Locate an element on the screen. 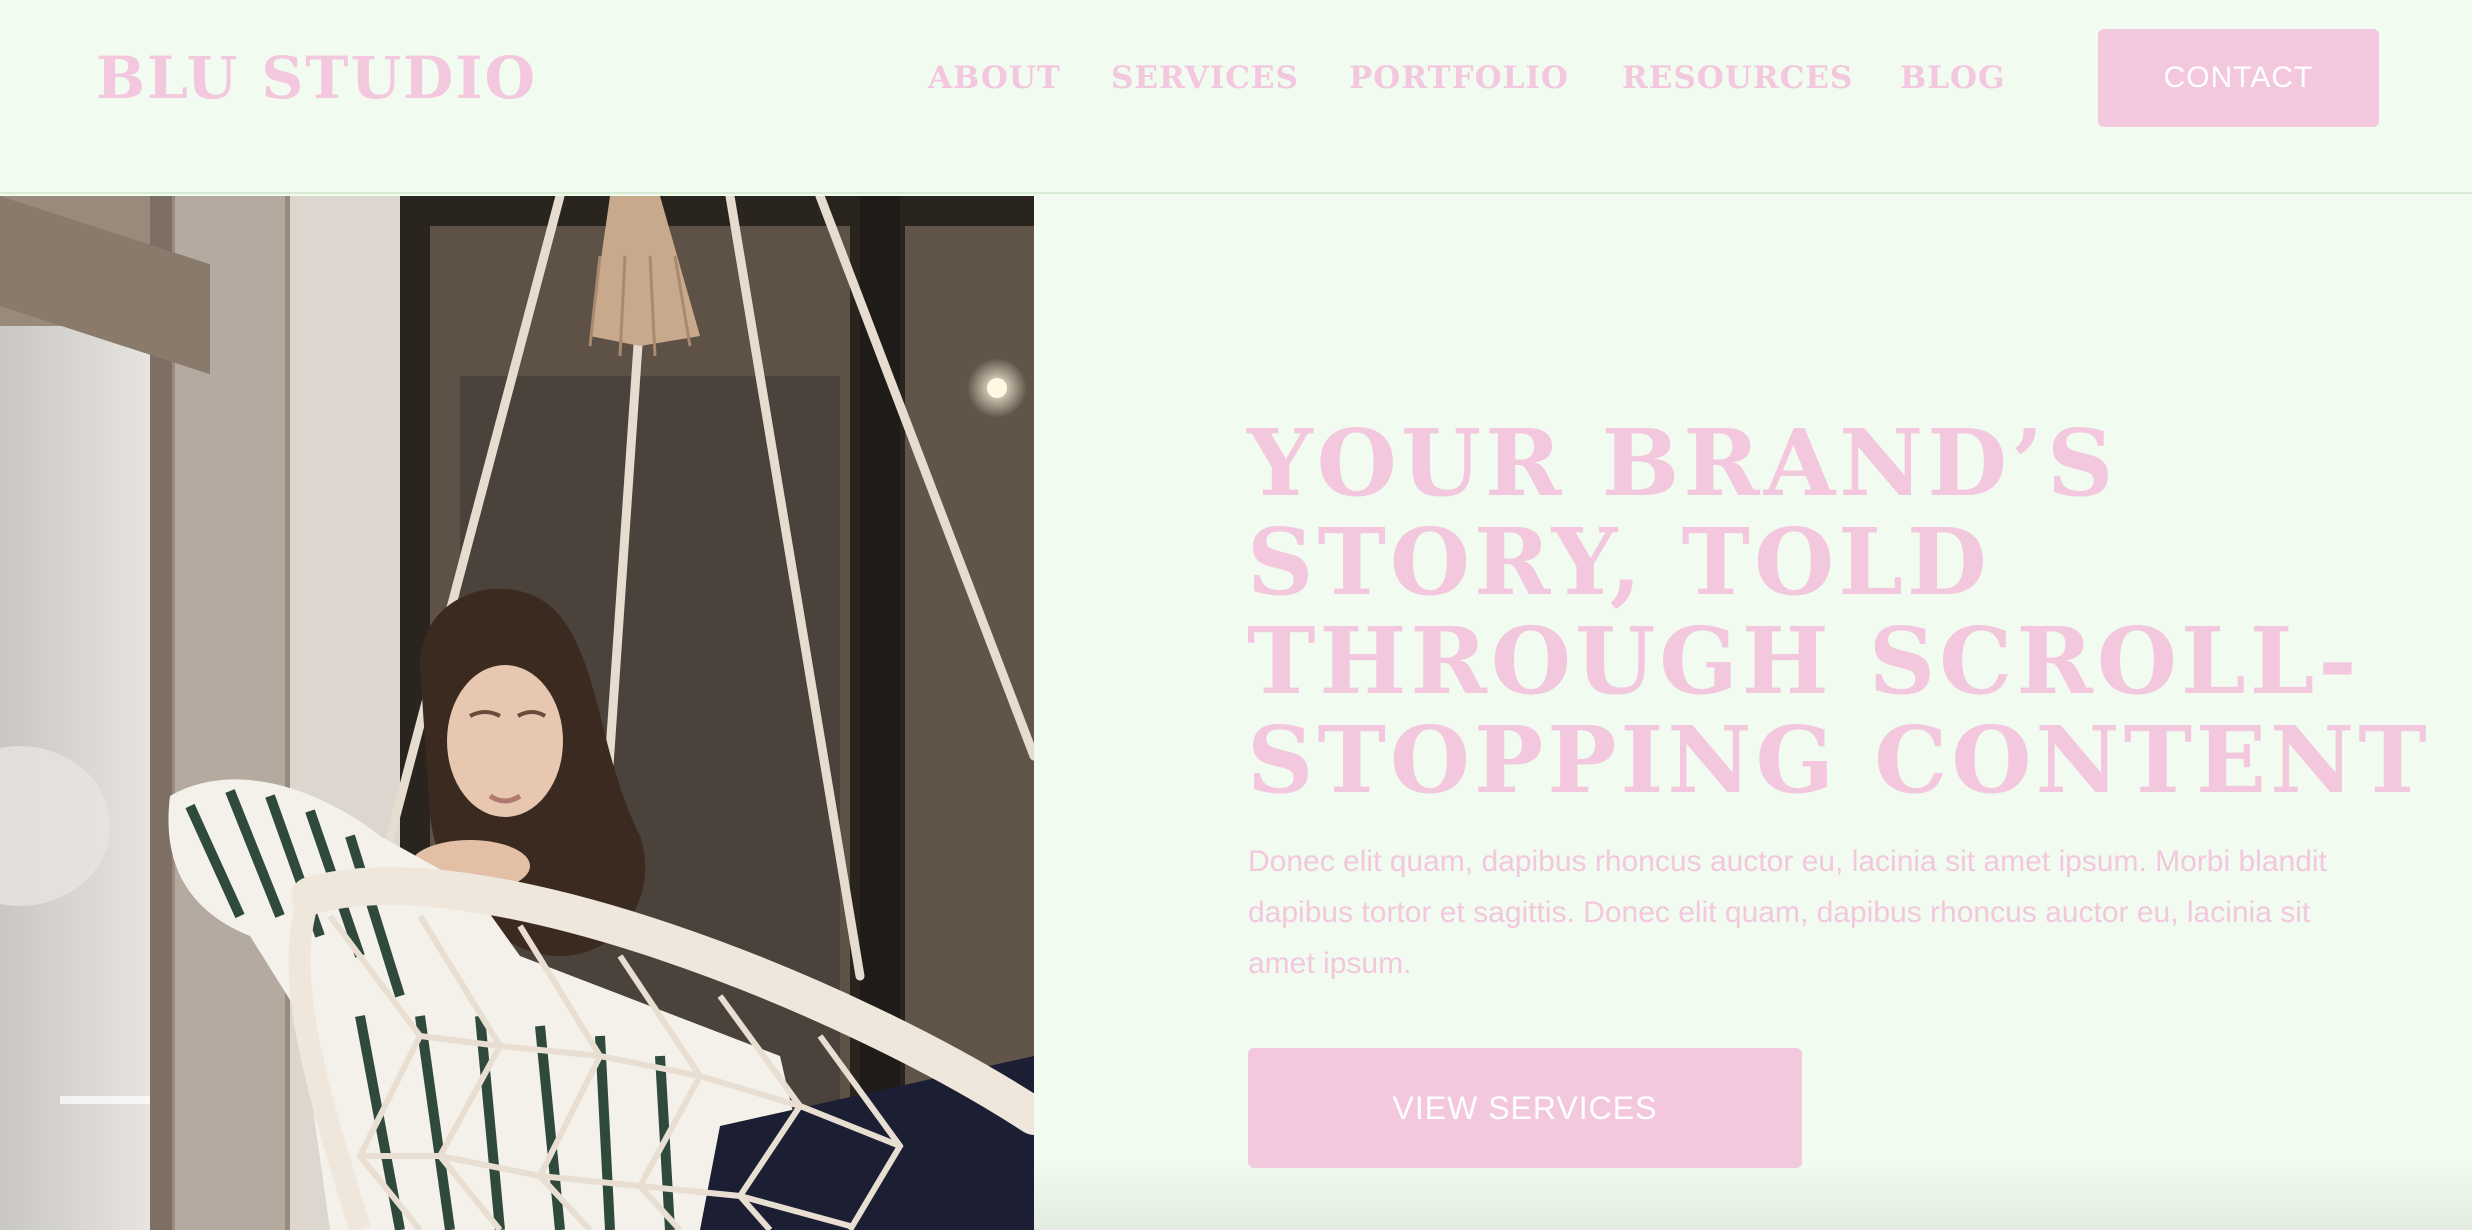 Image resolution: width=2472 pixels, height=1230 pixels. view-services-button: VIEW SERVICES is located at coordinates (1525, 1108).